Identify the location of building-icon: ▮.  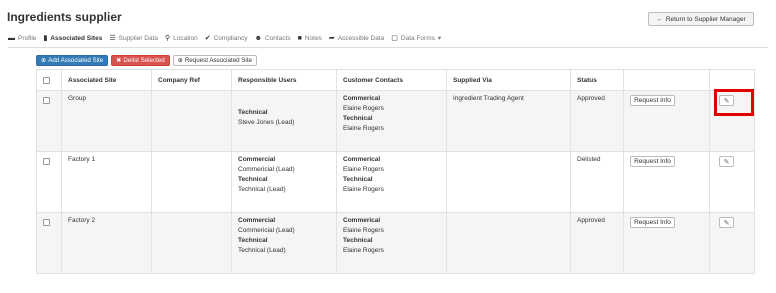
(45, 38).